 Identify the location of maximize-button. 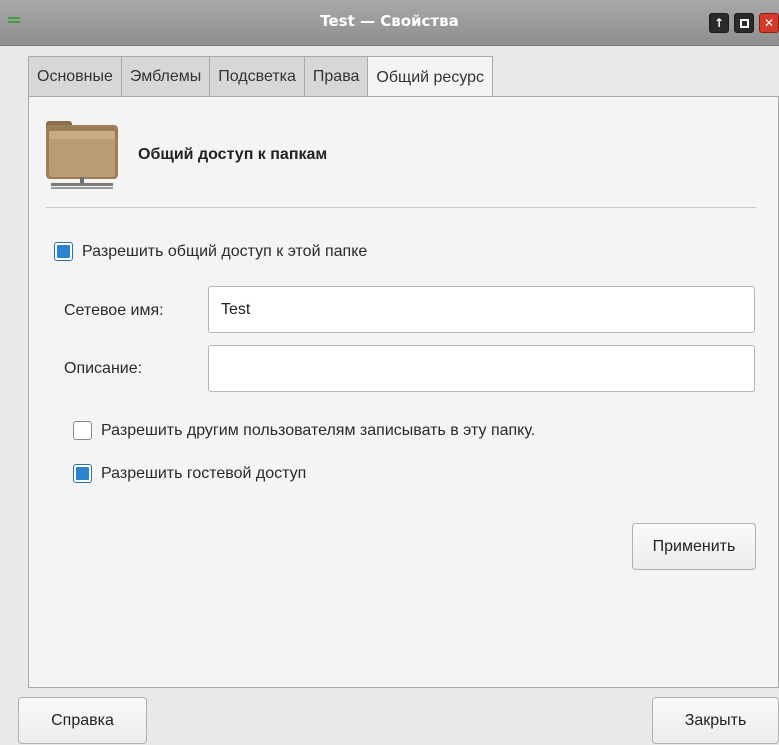
(744, 23).